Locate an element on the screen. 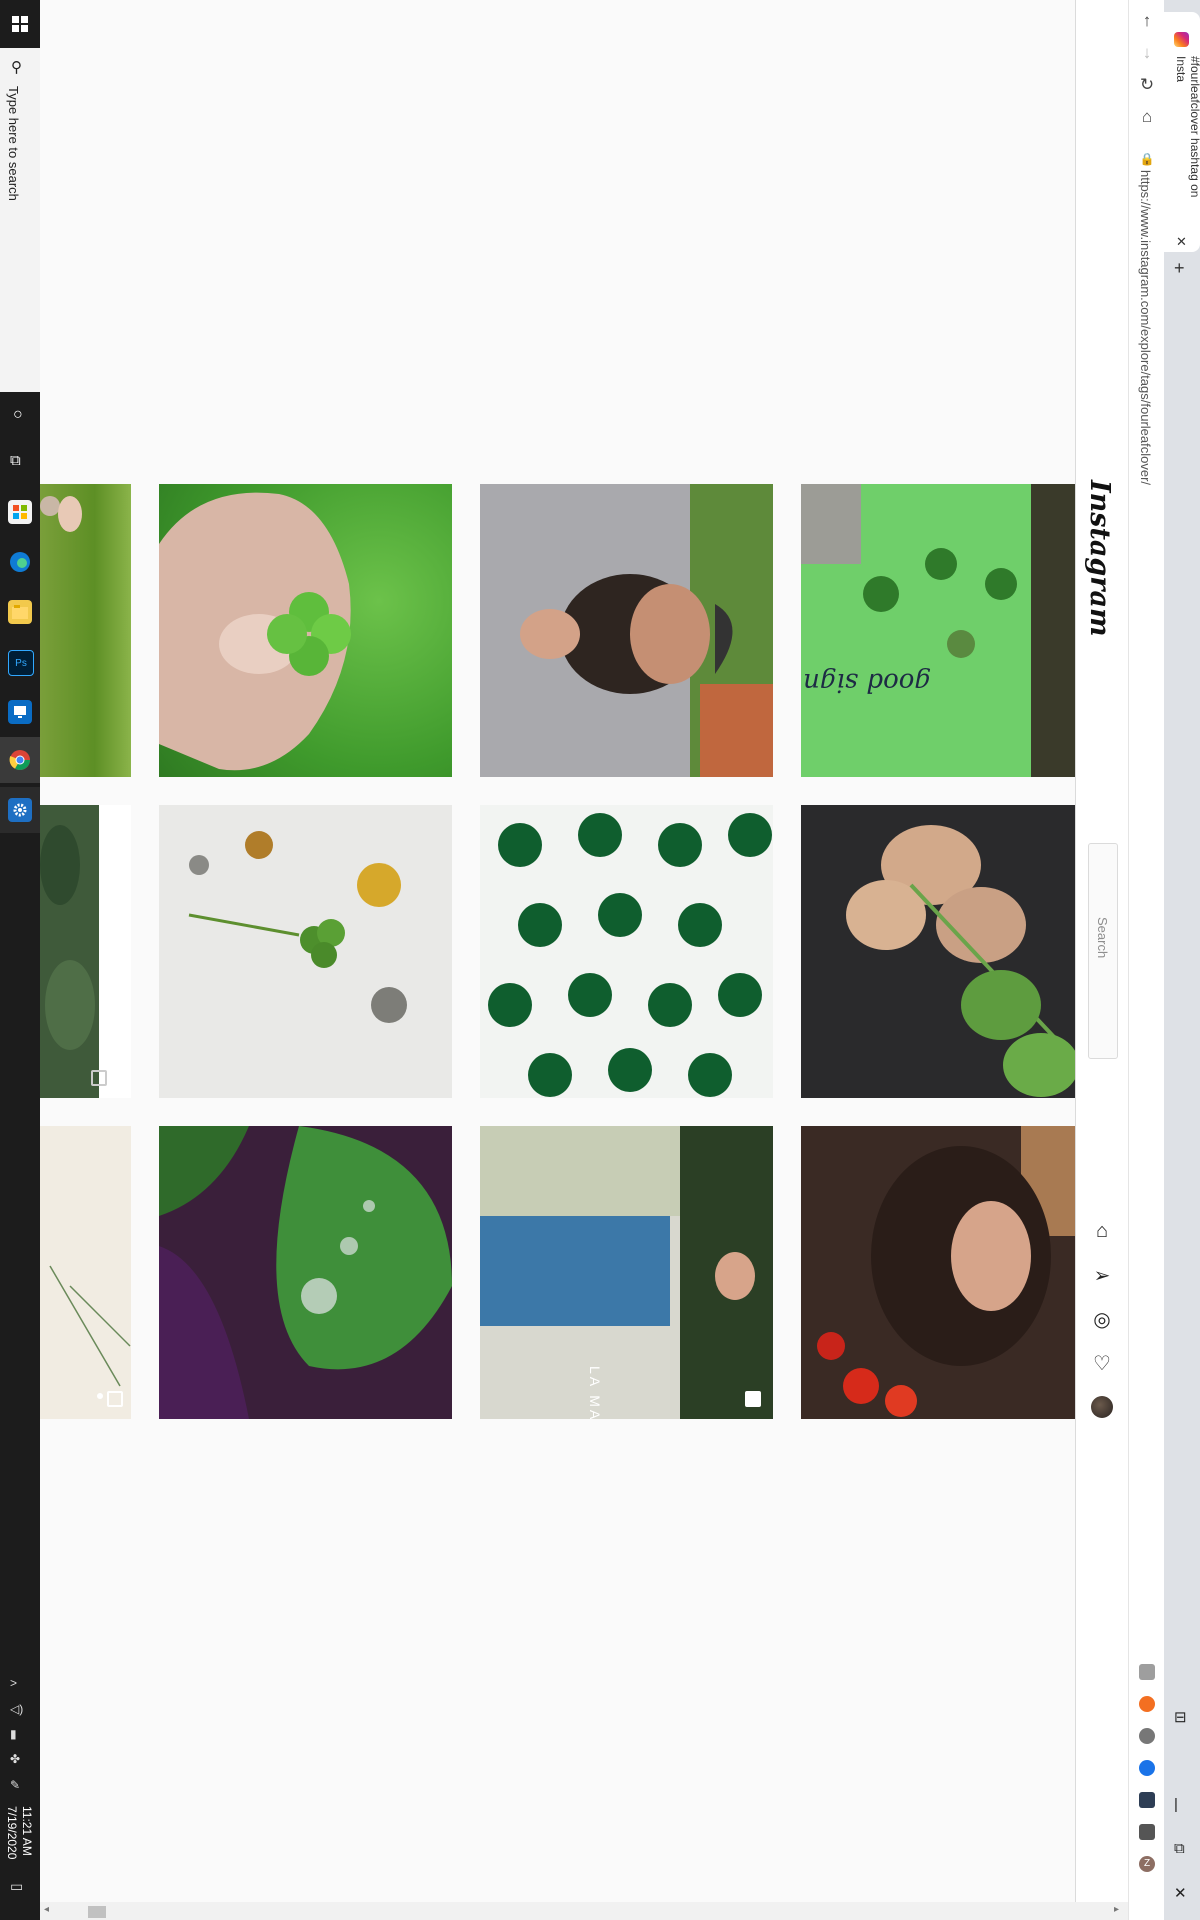 The width and height of the screenshot is (1200, 1920). volume-icon: ◁) is located at coordinates (16, 1709).